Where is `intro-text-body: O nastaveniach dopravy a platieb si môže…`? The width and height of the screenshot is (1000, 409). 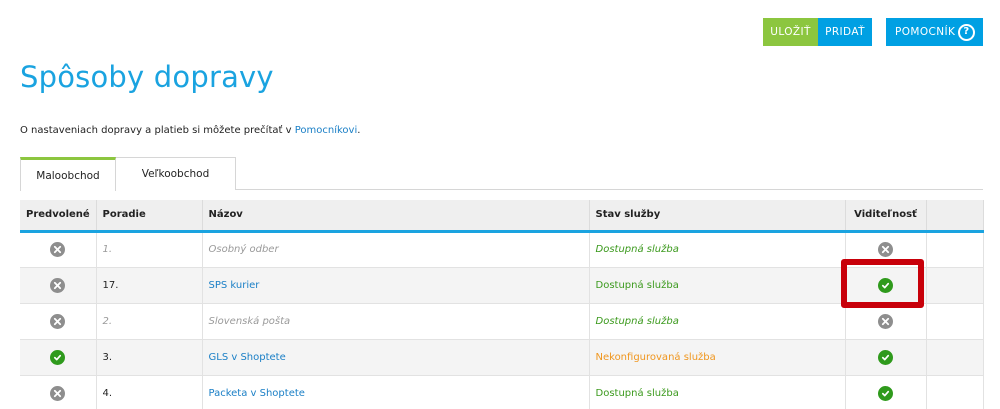
intro-text-body: O nastaveniach dopravy a platieb si môže… is located at coordinates (157, 130).